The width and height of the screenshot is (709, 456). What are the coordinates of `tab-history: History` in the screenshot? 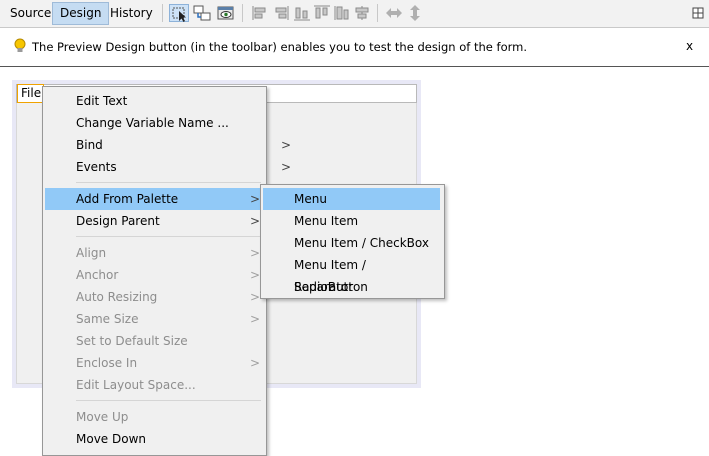 It's located at (131, 13).